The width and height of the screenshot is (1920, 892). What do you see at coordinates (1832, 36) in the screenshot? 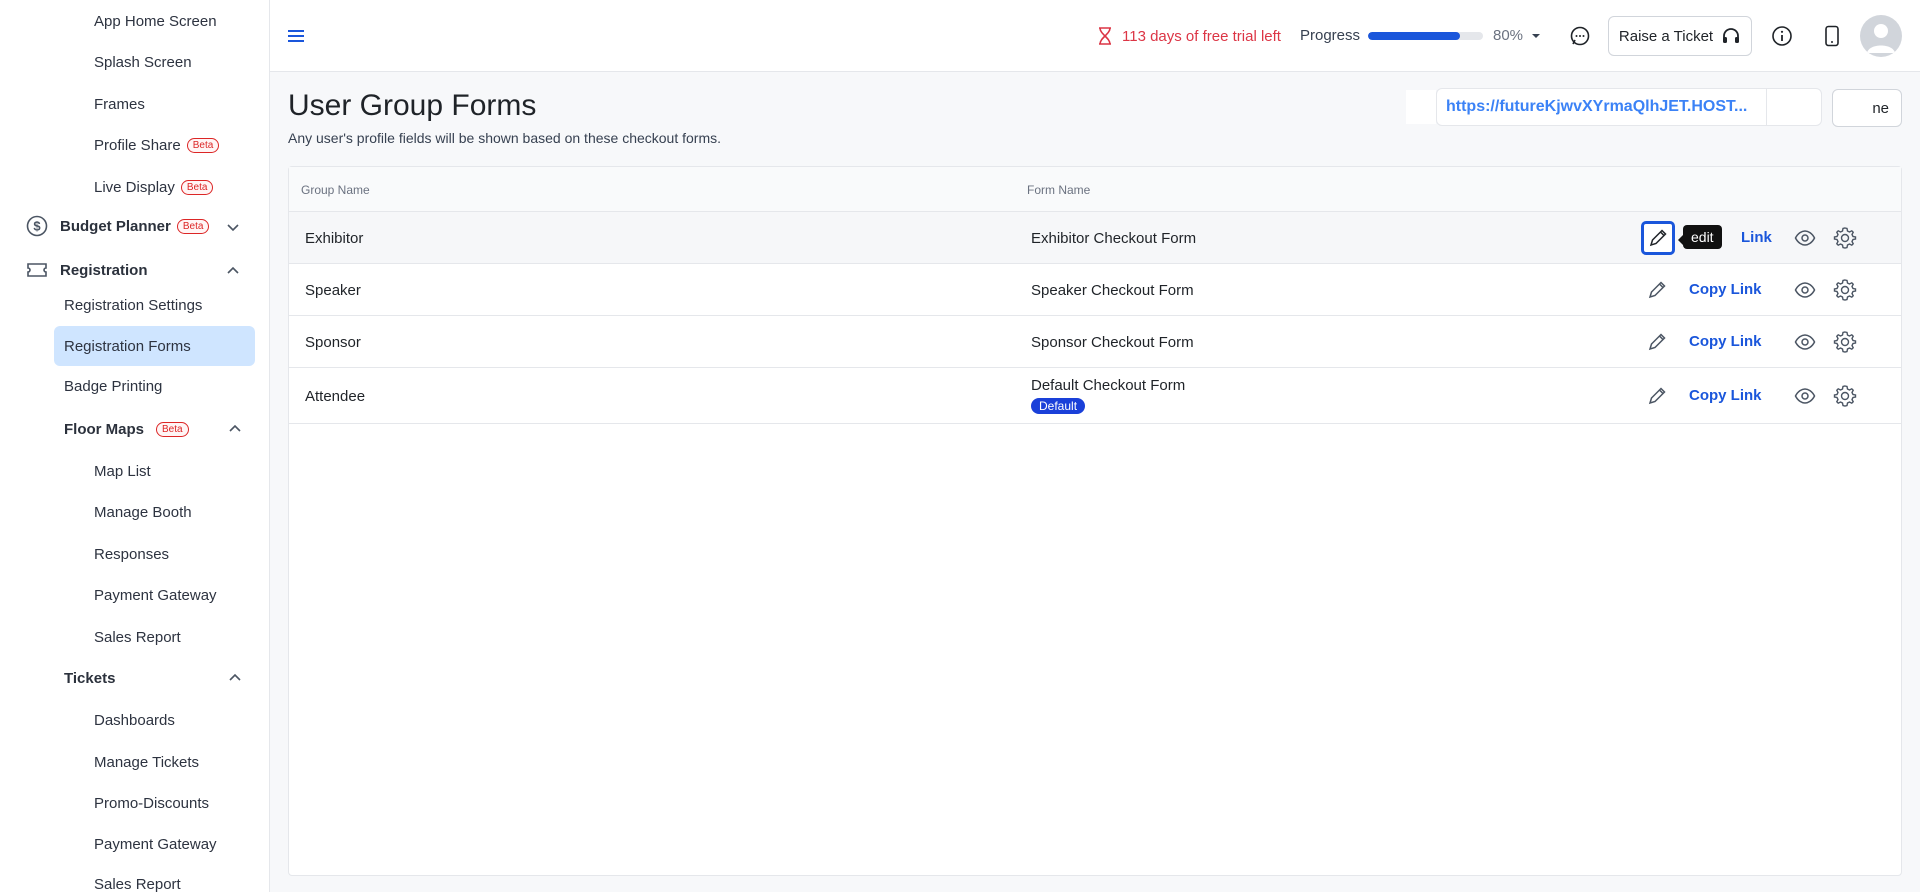
I see `mobile-phone-icon` at bounding box center [1832, 36].